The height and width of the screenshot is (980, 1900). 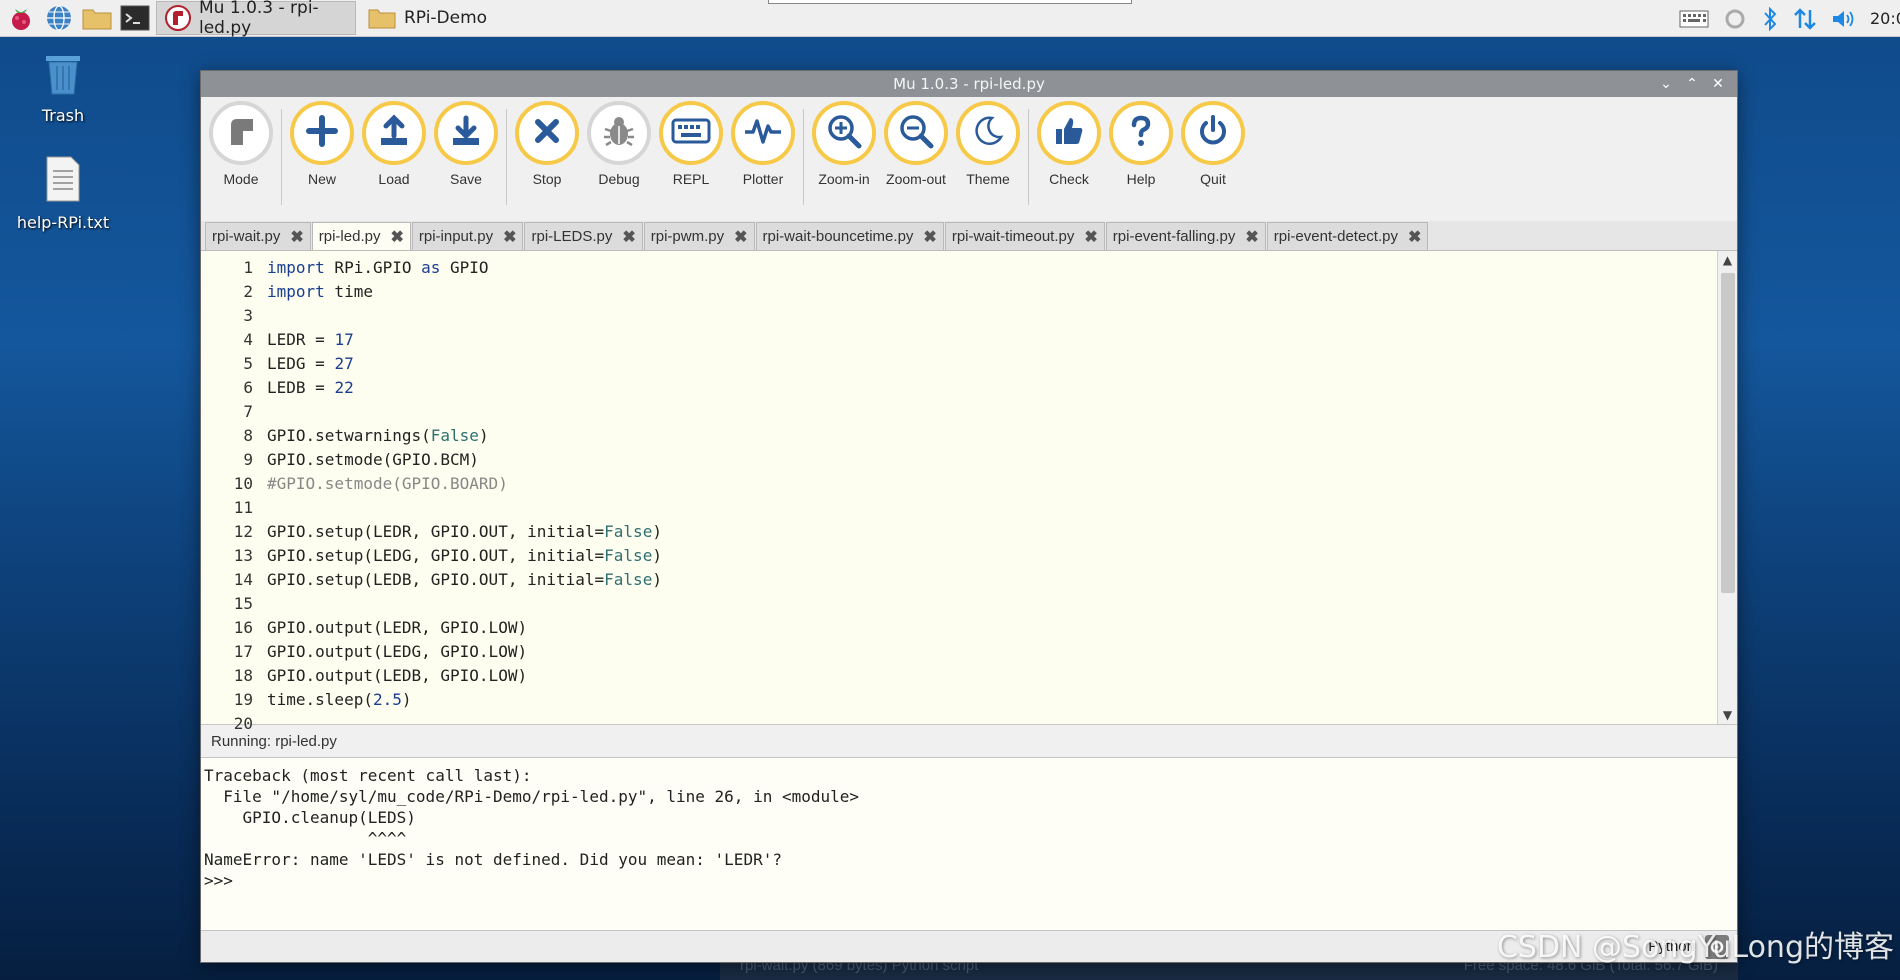 I want to click on zoom-out-button: Zoom-out, so click(x=916, y=144).